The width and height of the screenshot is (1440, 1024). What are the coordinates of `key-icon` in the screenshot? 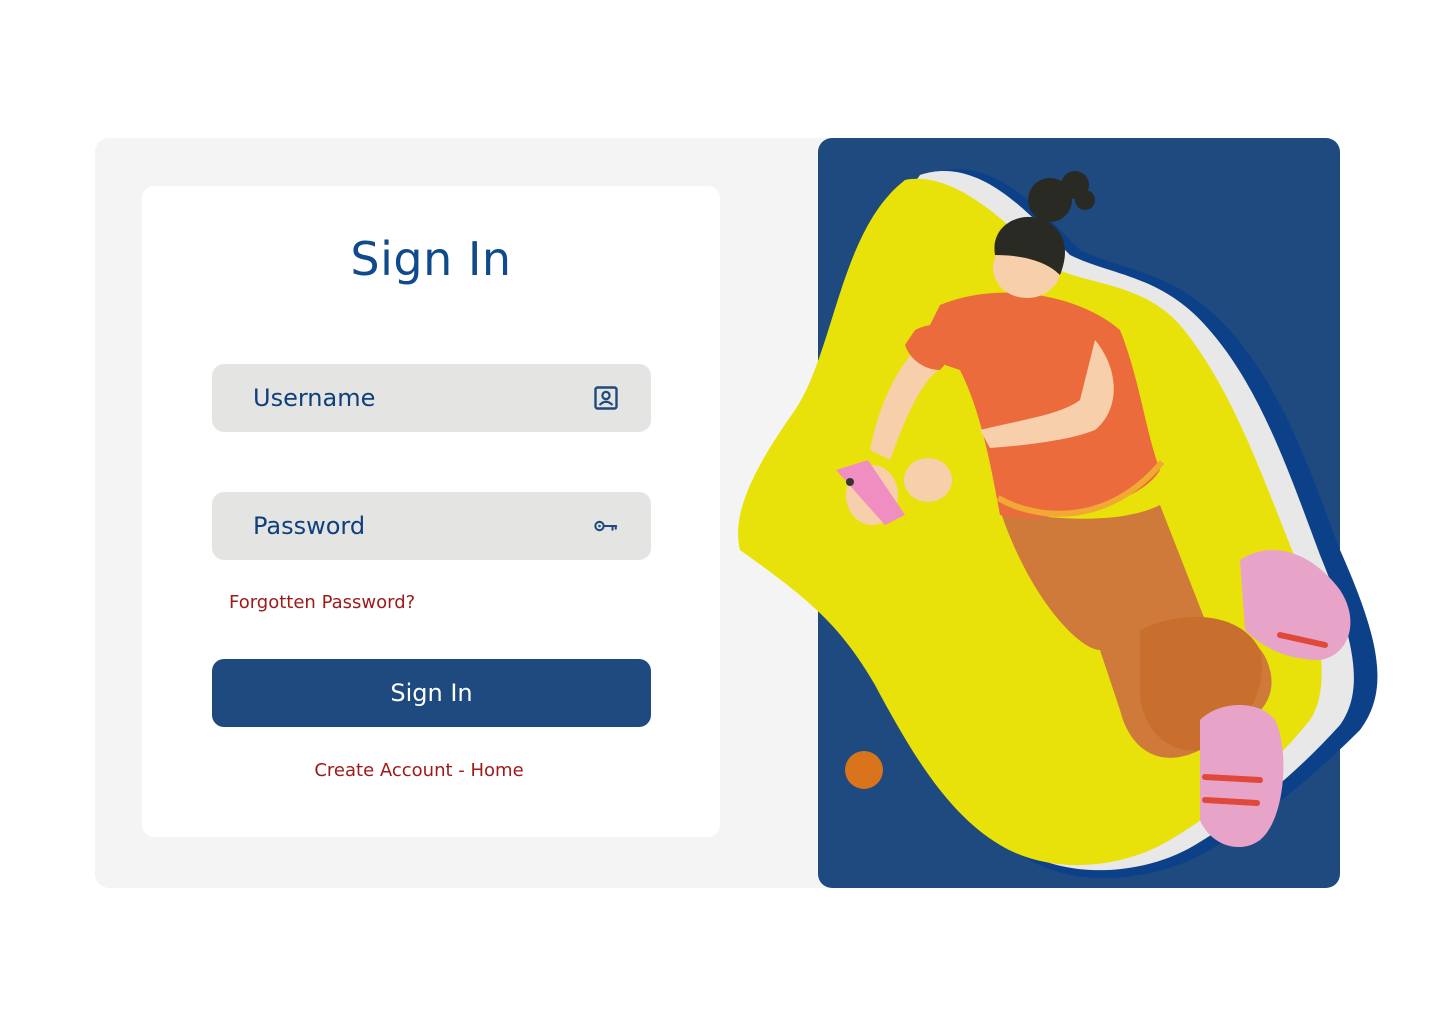 It's located at (606, 526).